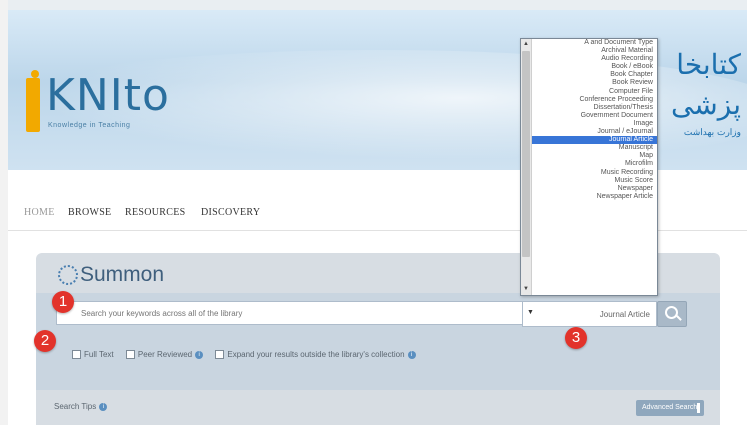 The image size is (747, 425). What do you see at coordinates (594, 124) in the screenshot?
I see `dropdown-option: Image` at bounding box center [594, 124].